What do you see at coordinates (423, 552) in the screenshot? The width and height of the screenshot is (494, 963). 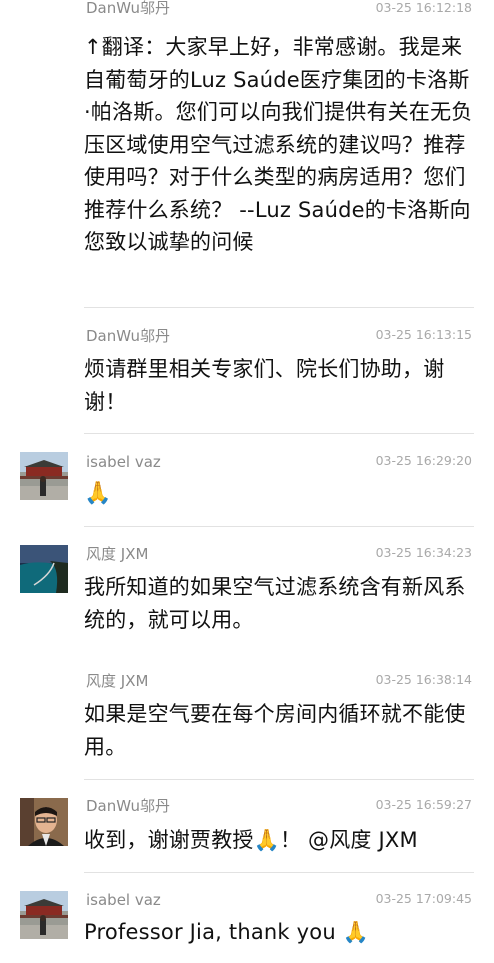 I see `timestamp: 03-25 16:34:23` at bounding box center [423, 552].